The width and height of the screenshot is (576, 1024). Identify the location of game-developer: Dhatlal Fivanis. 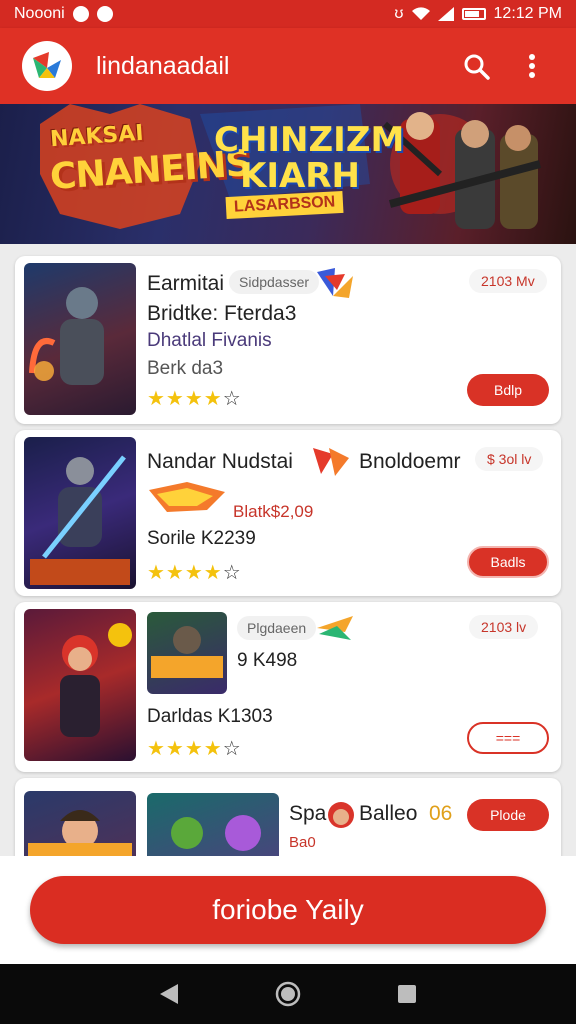
(209, 340).